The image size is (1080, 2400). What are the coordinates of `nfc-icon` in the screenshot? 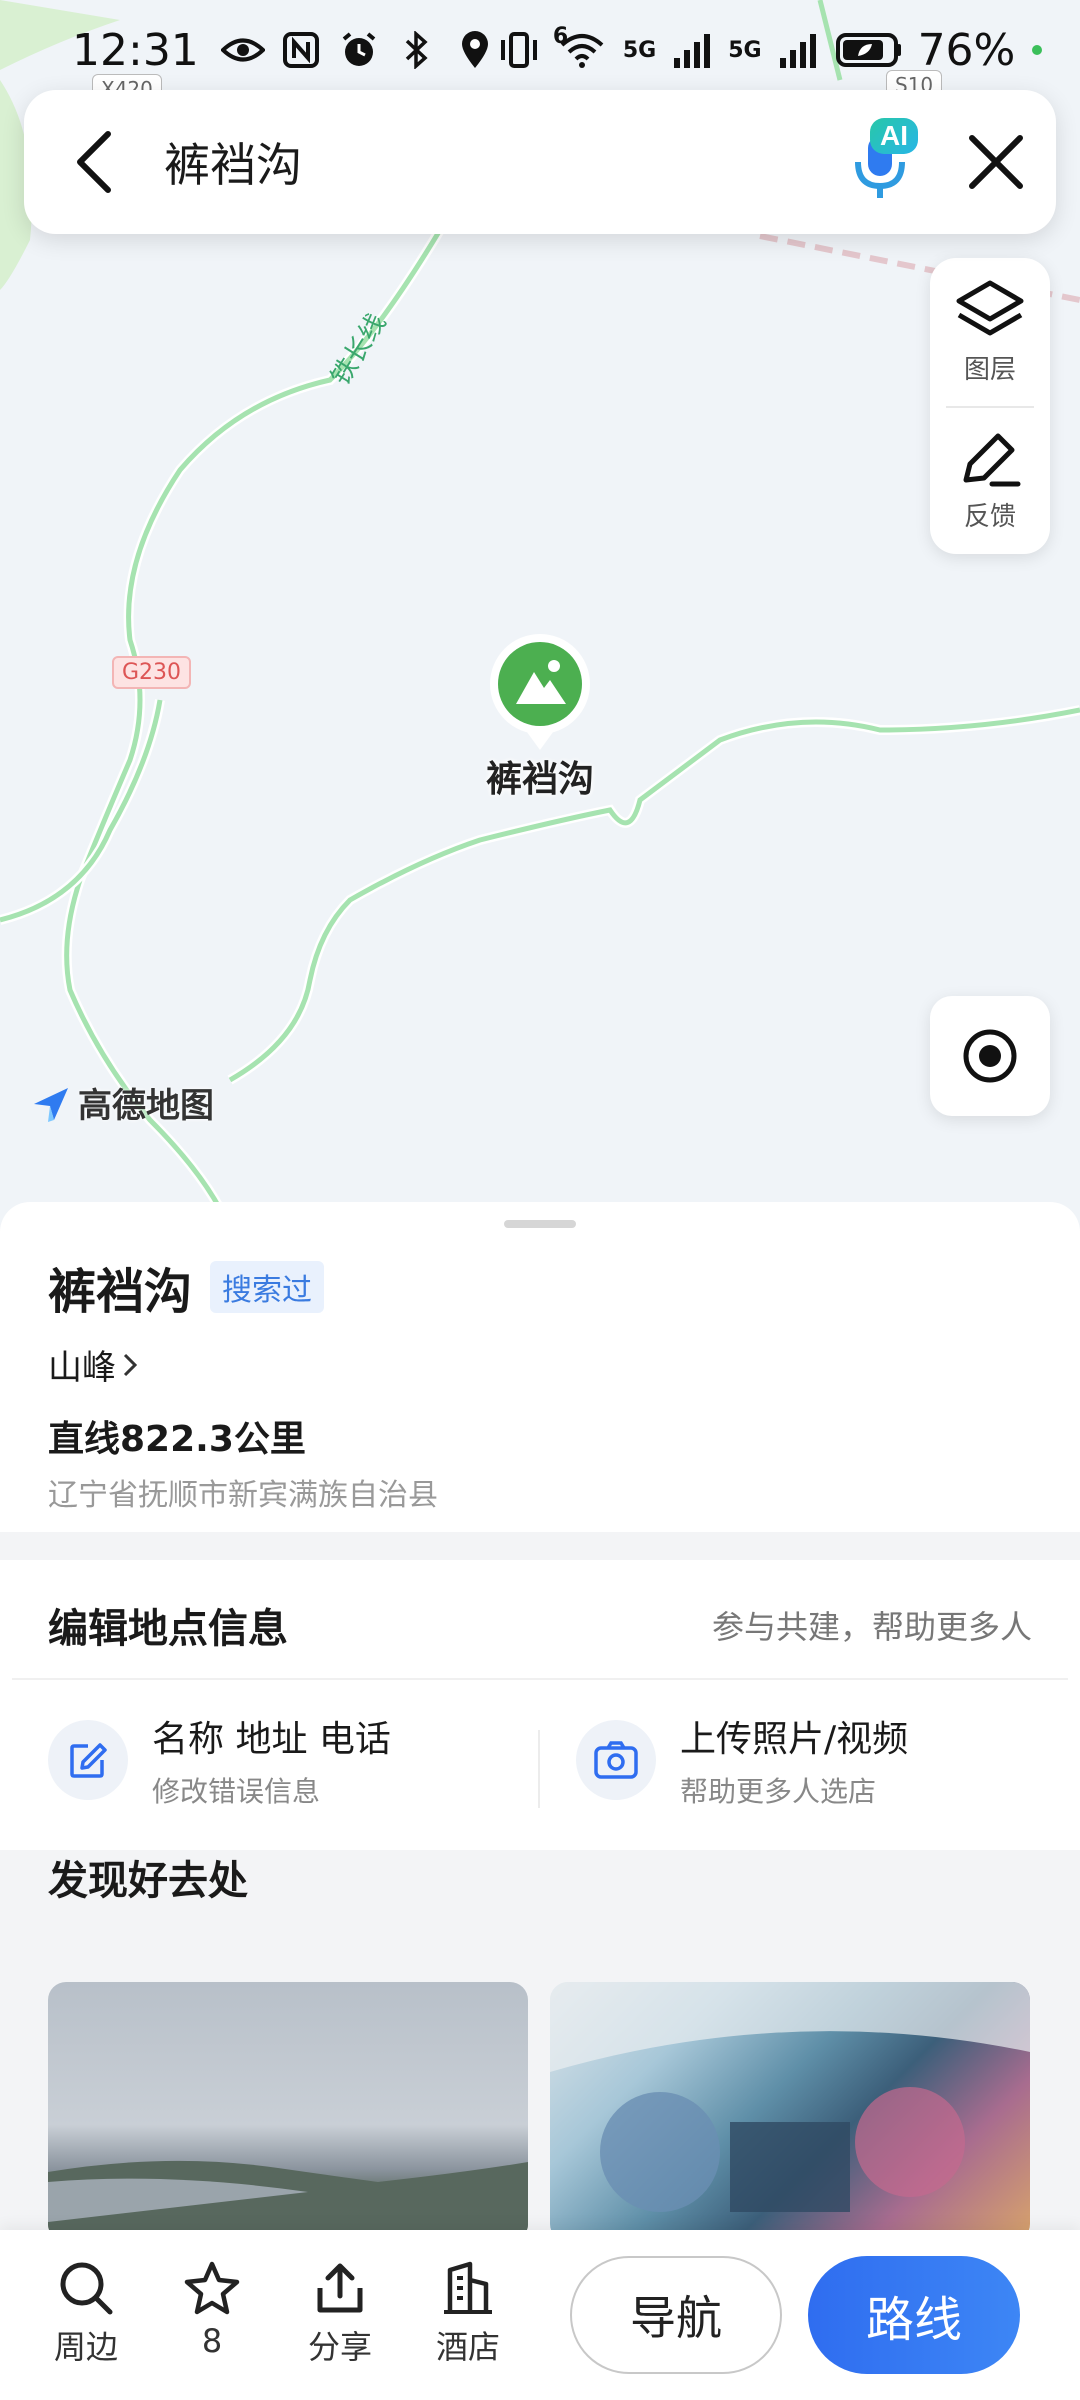 It's located at (301, 50).